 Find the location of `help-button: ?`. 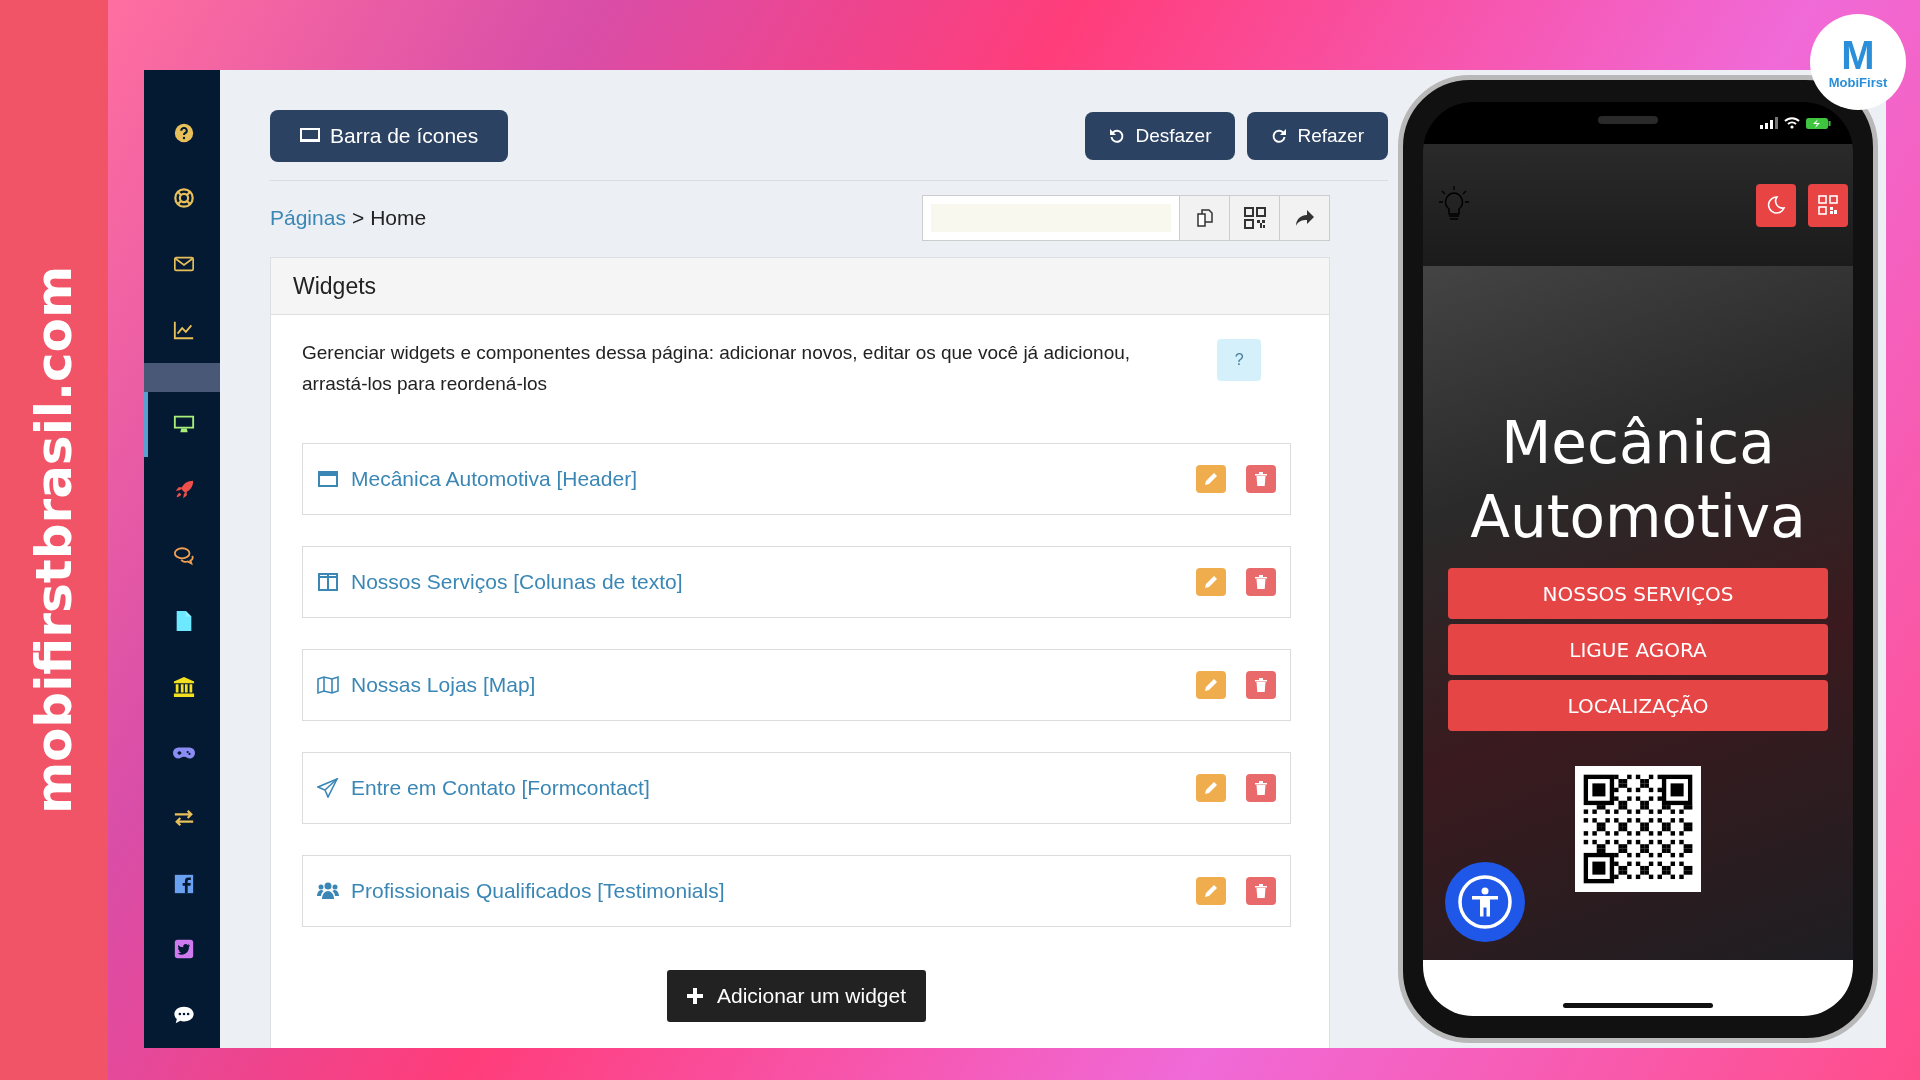

help-button: ? is located at coordinates (1239, 360).